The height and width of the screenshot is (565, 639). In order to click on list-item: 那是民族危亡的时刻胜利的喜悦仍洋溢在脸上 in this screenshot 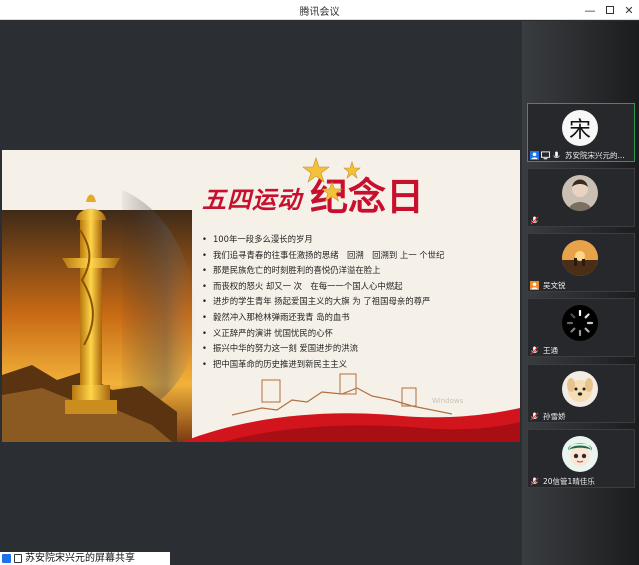, I will do `click(323, 271)`.